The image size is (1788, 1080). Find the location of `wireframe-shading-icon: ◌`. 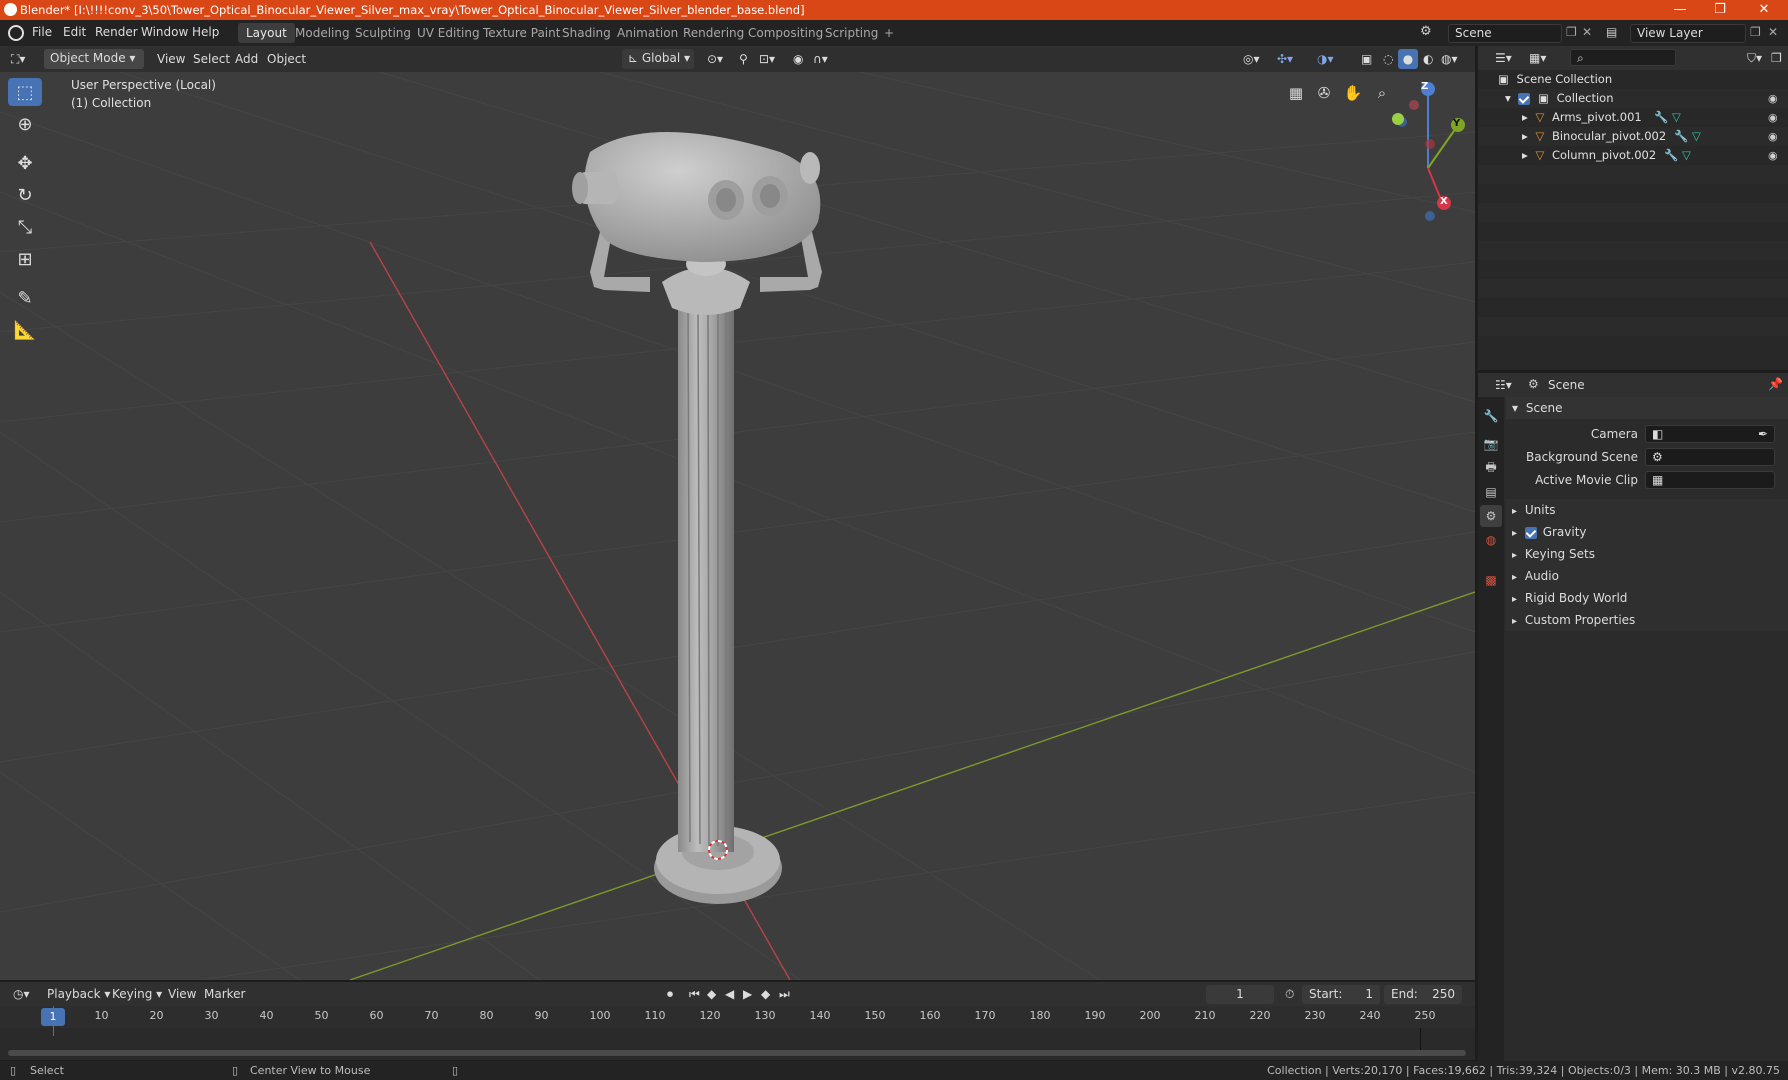

wireframe-shading-icon: ◌ is located at coordinates (1388, 59).